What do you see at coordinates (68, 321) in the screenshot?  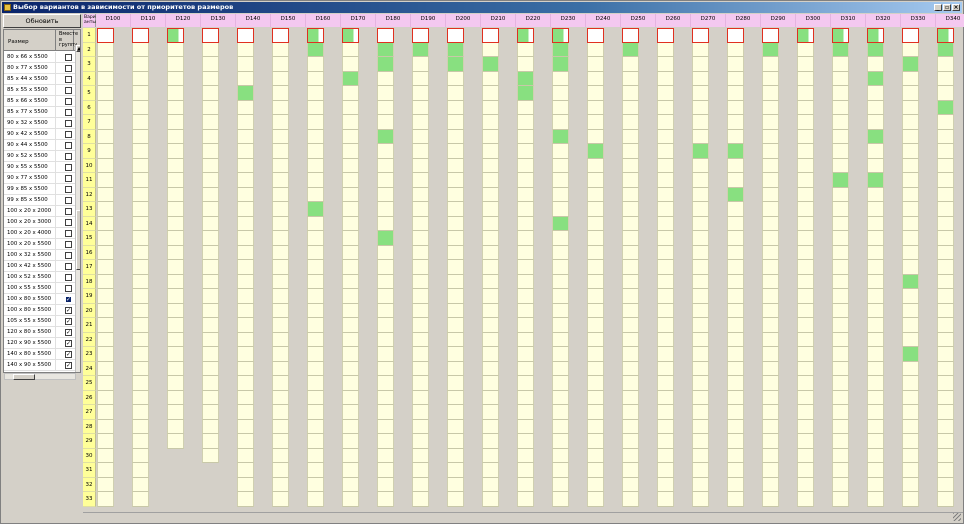 I see `include-checkbox: ✓` at bounding box center [68, 321].